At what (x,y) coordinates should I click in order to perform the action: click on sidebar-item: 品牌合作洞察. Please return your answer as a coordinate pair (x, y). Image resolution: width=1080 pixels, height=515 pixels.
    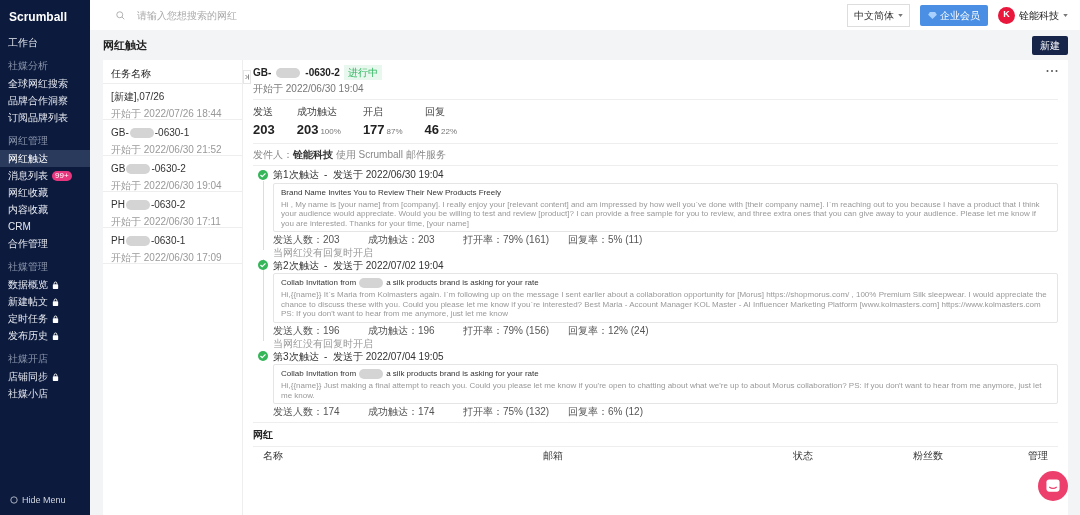
    Looking at the image, I should click on (45, 100).